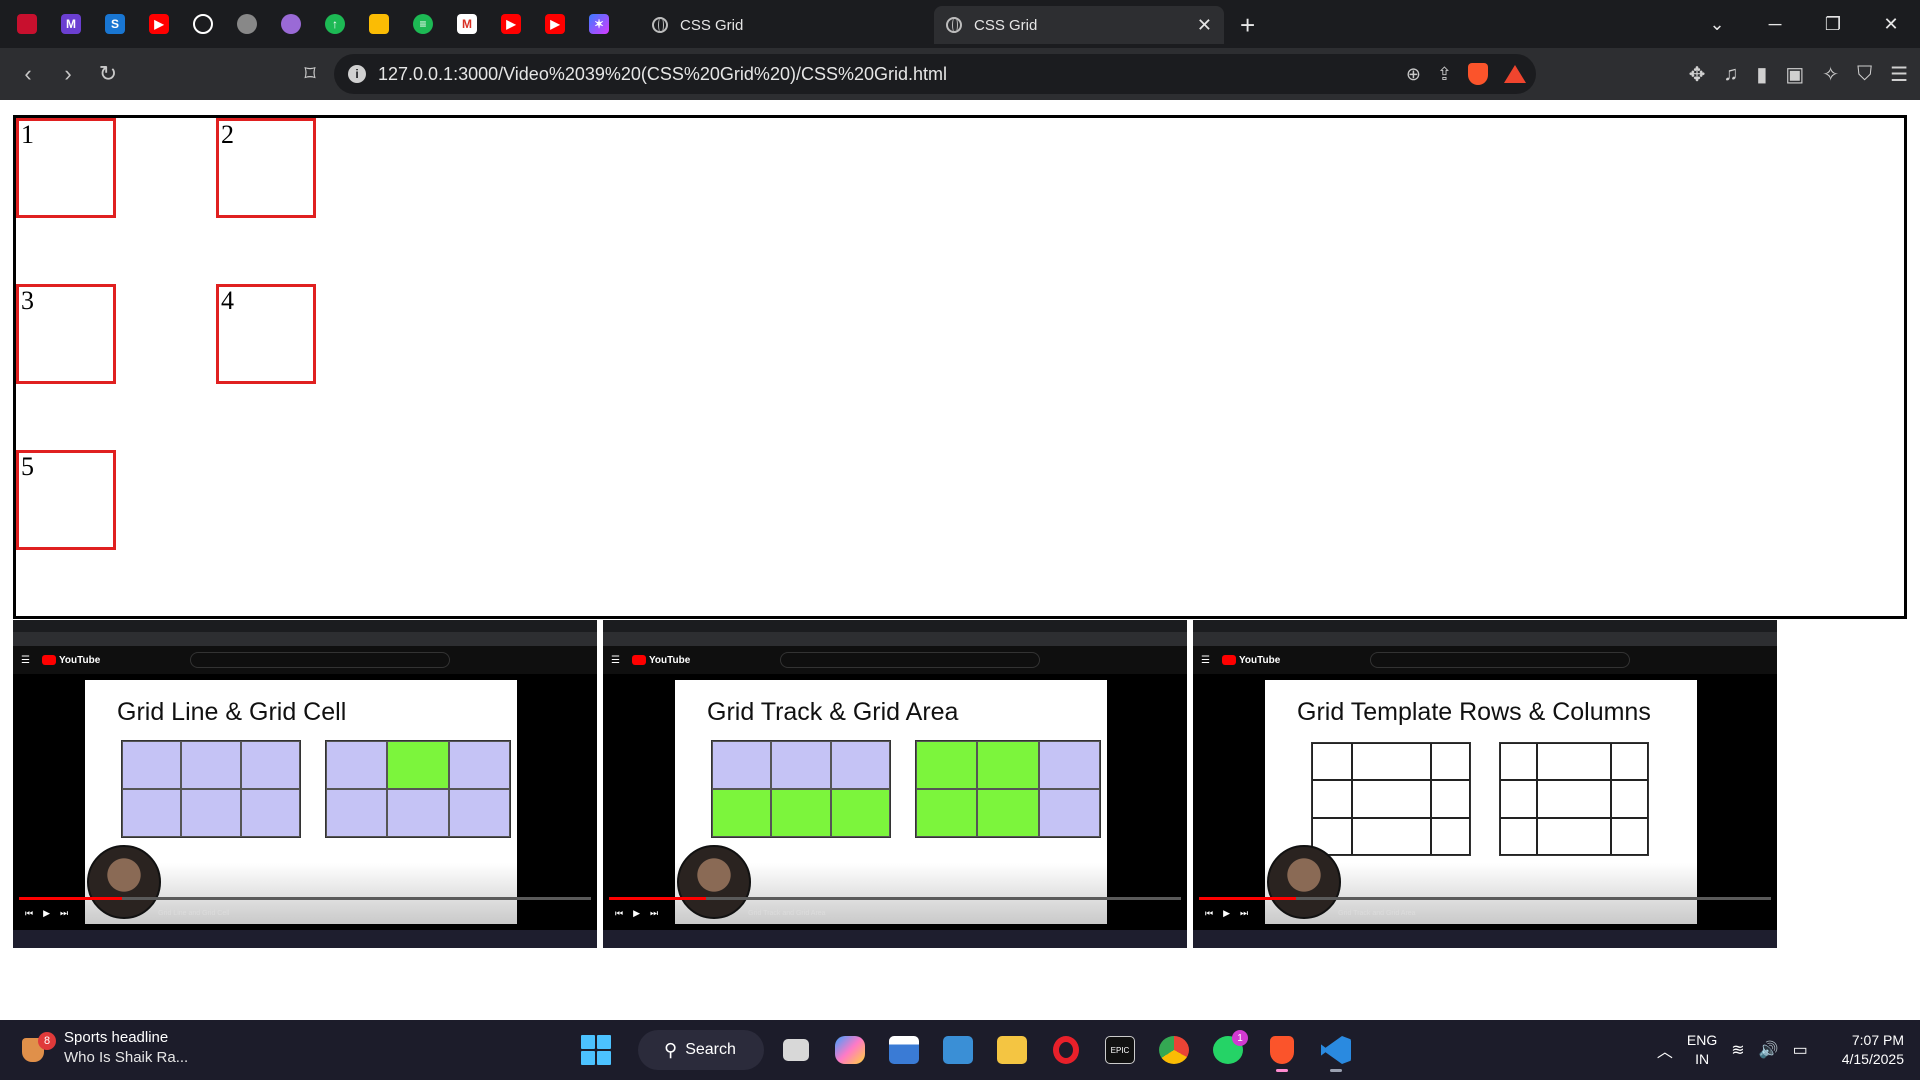 This screenshot has height=1080, width=1920. I want to click on pinned-tab-keep, so click(379, 24).